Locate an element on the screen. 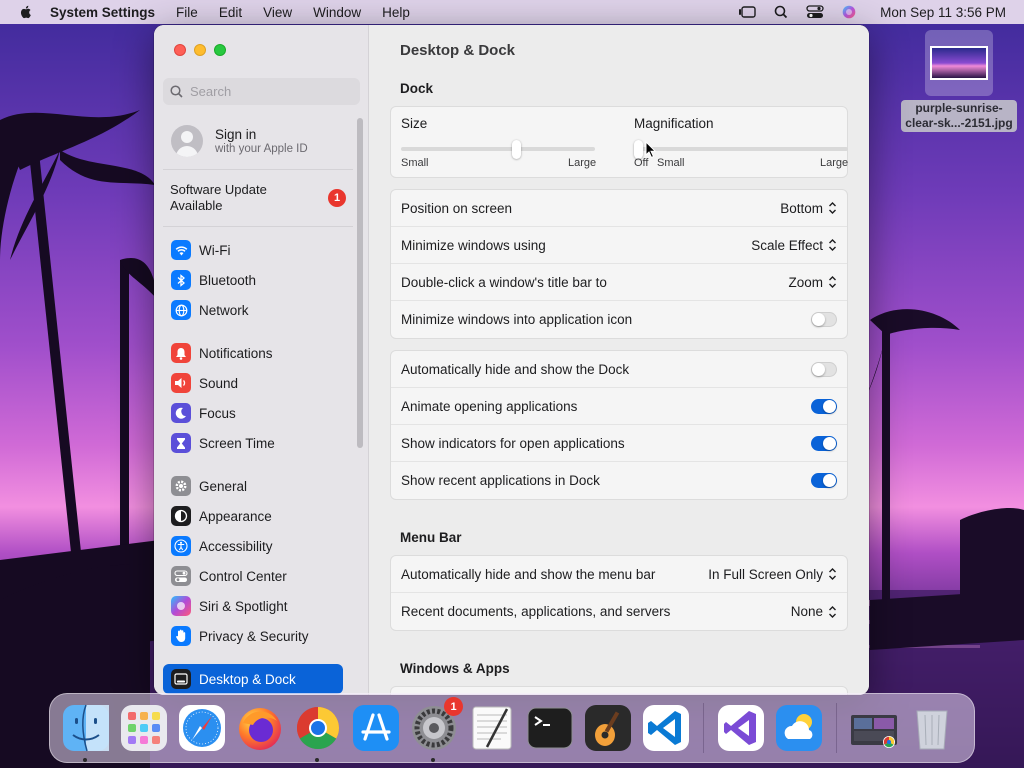 The height and width of the screenshot is (768, 1024). zoom-button is located at coordinates (220, 50).